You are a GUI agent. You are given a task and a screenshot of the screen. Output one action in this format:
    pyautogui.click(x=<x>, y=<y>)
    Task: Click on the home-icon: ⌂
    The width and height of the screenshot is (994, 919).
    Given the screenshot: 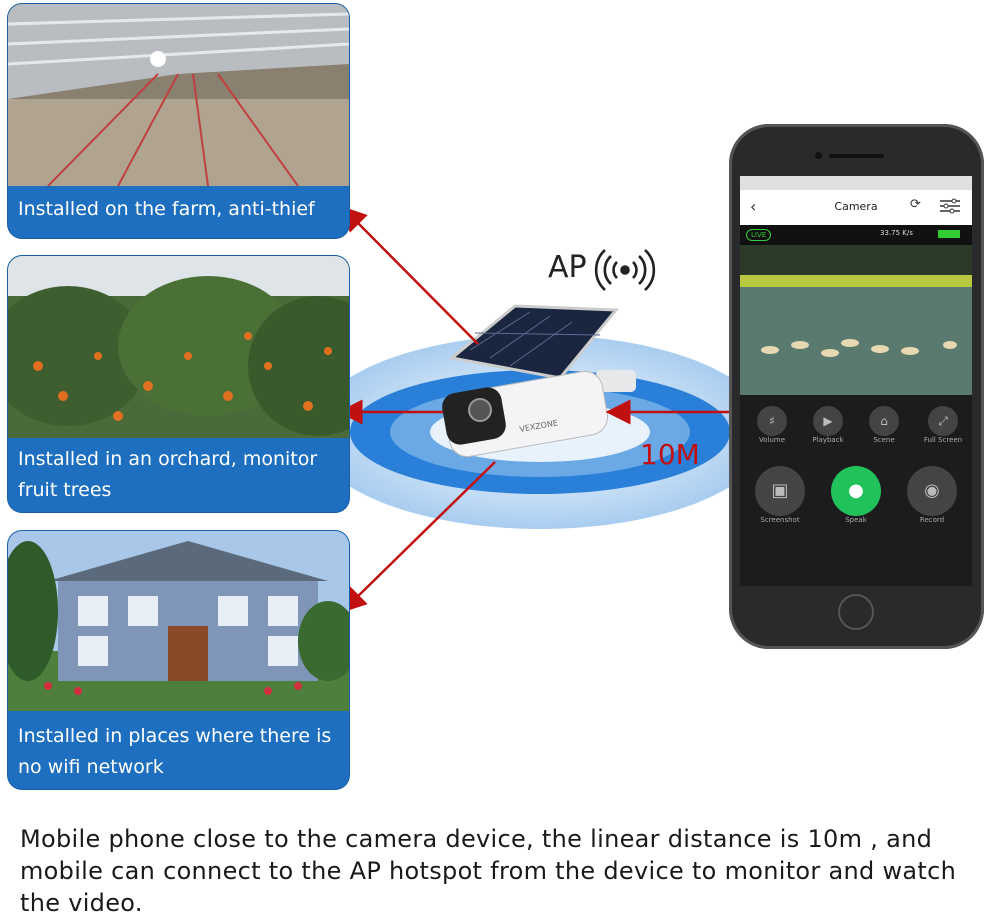 What is the action you would take?
    pyautogui.click(x=884, y=421)
    